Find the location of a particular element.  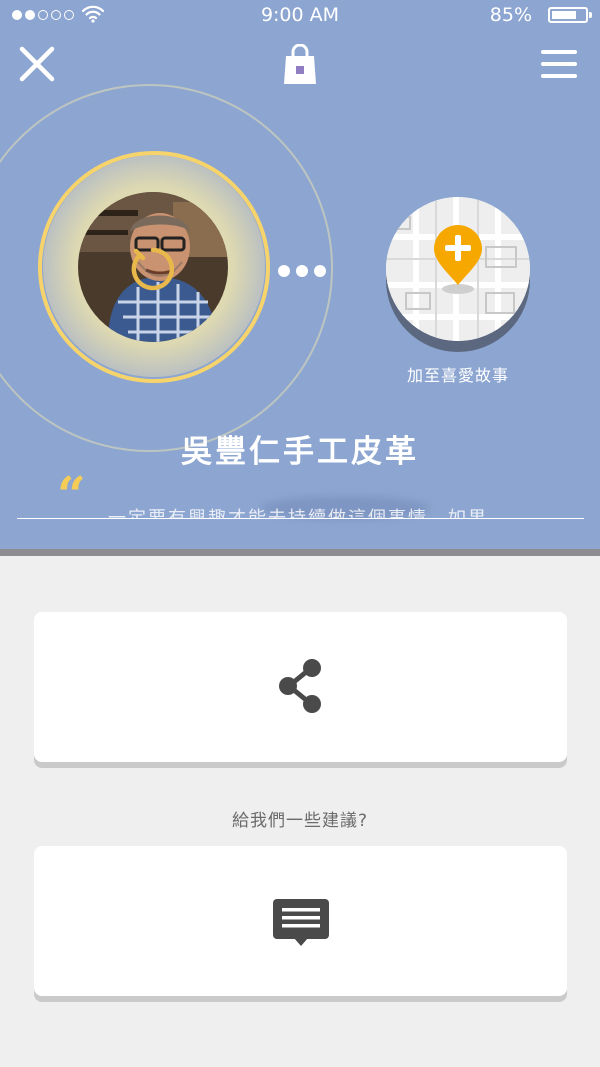

more-dots-icon is located at coordinates (302, 271).